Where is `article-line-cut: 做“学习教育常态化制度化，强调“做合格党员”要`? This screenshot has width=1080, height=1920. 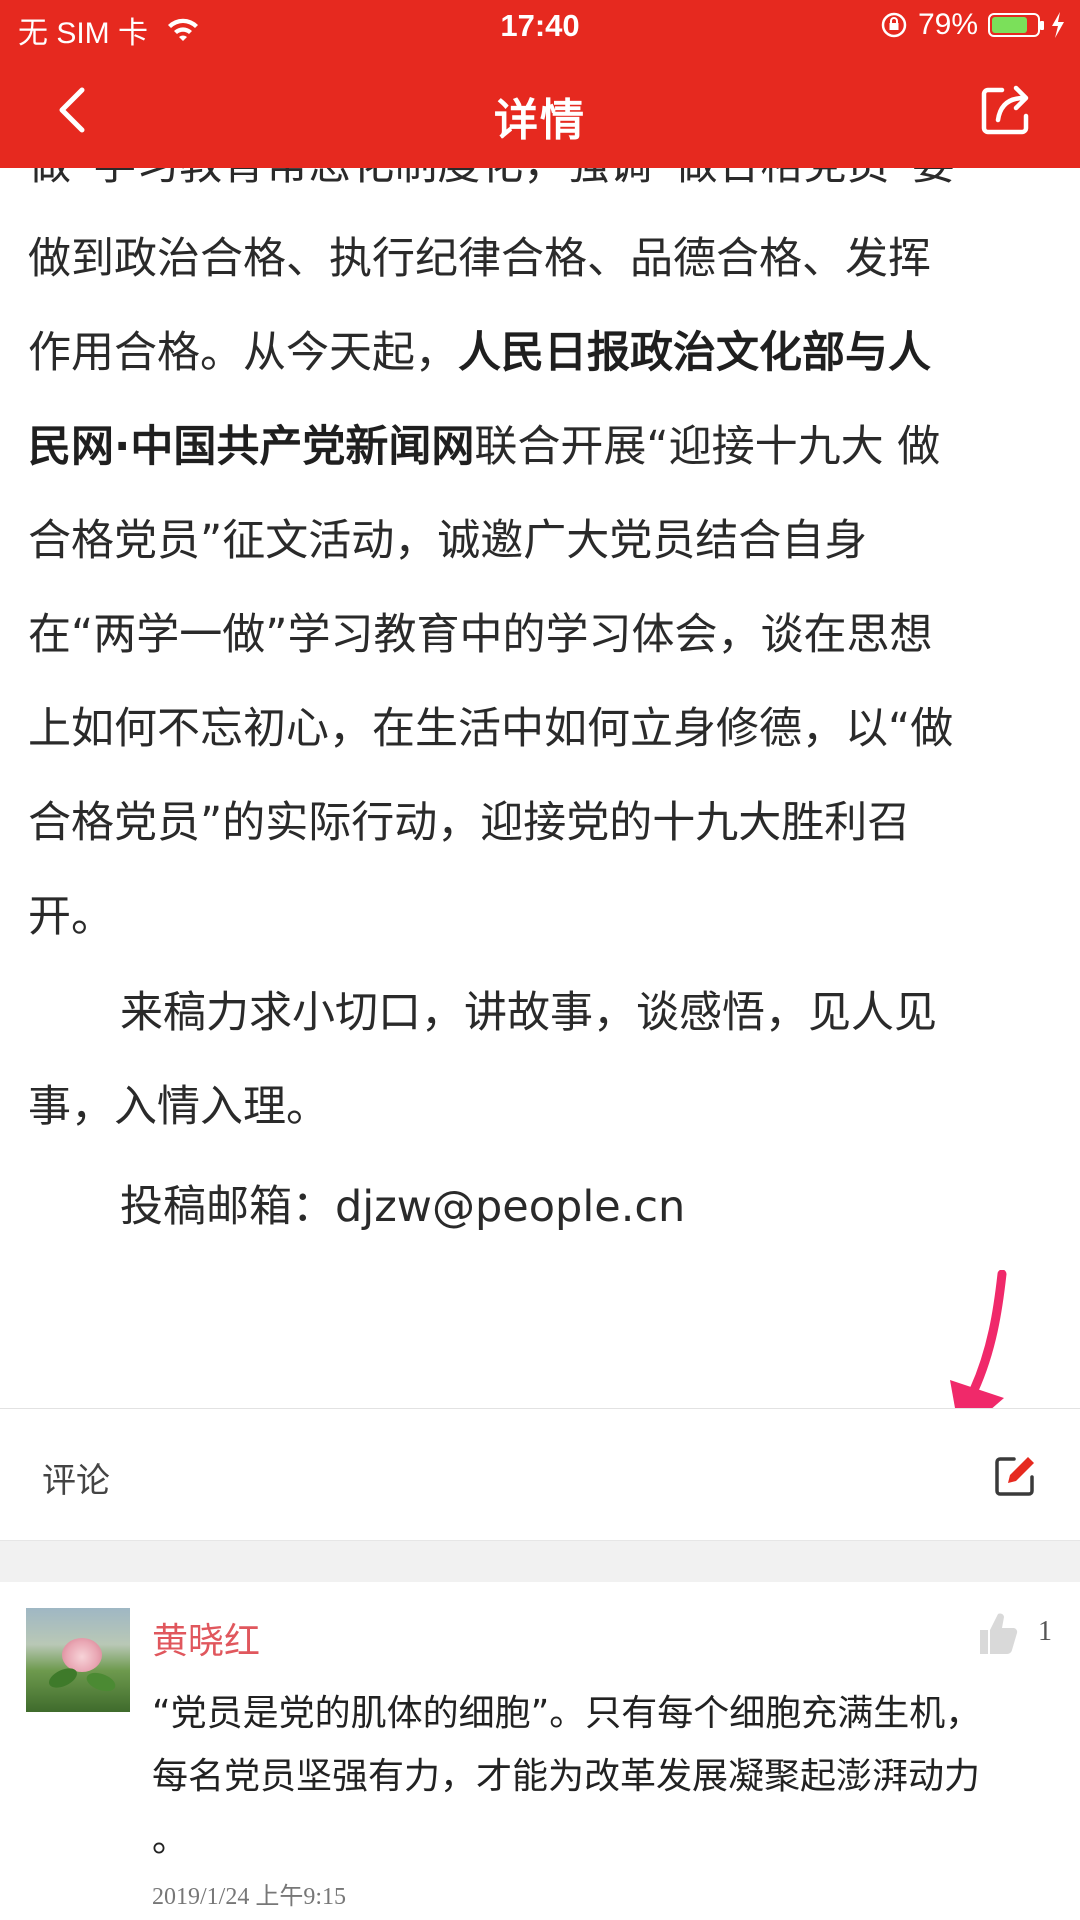
article-line-cut: 做“学习教育常态化制度化，强调“做合格党员”要 is located at coordinates (540, 190).